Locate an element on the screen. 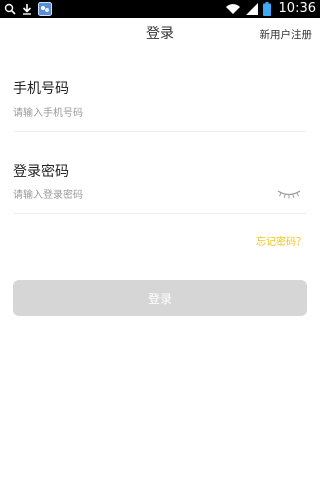  phone-label: 手机号码 is located at coordinates (41, 89).